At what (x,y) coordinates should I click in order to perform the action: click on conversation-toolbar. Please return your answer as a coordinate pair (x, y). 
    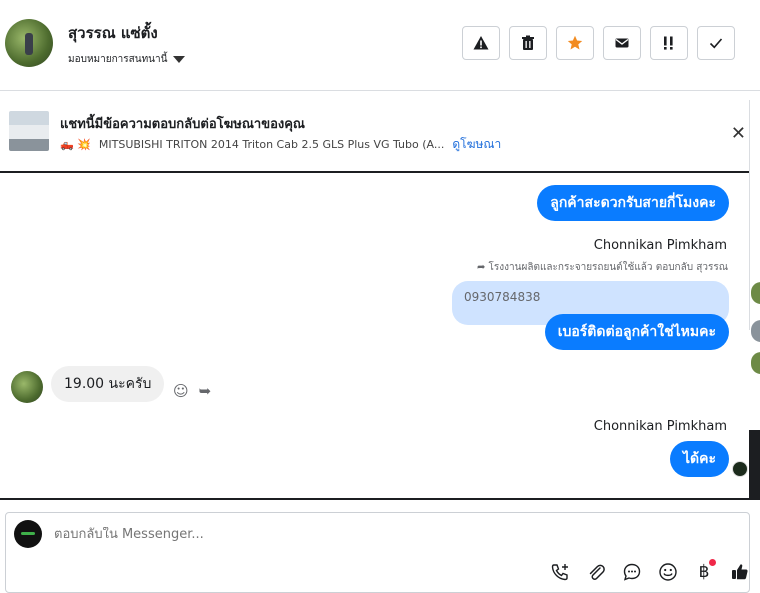
    Looking at the image, I should click on (598, 43).